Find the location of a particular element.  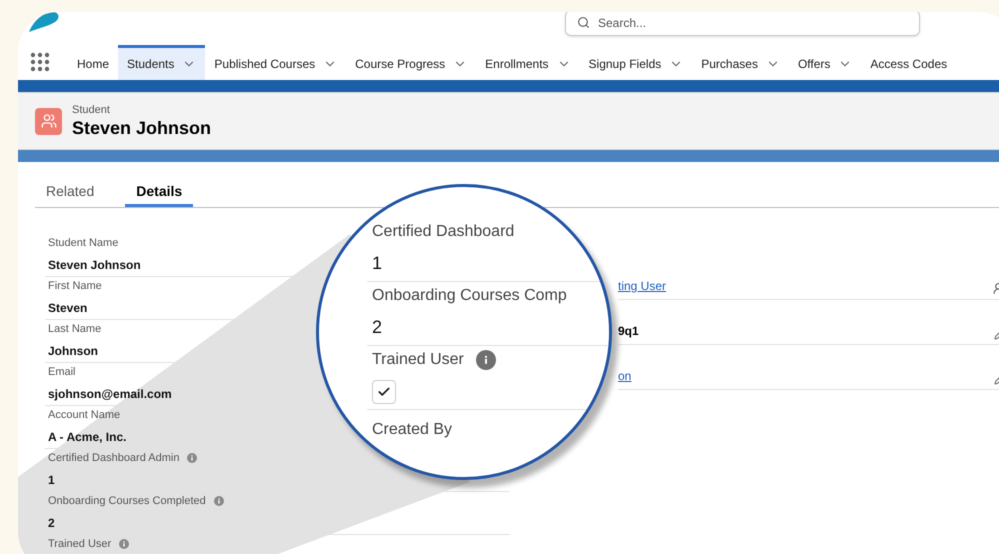

record-tab: Details is located at coordinates (159, 192).